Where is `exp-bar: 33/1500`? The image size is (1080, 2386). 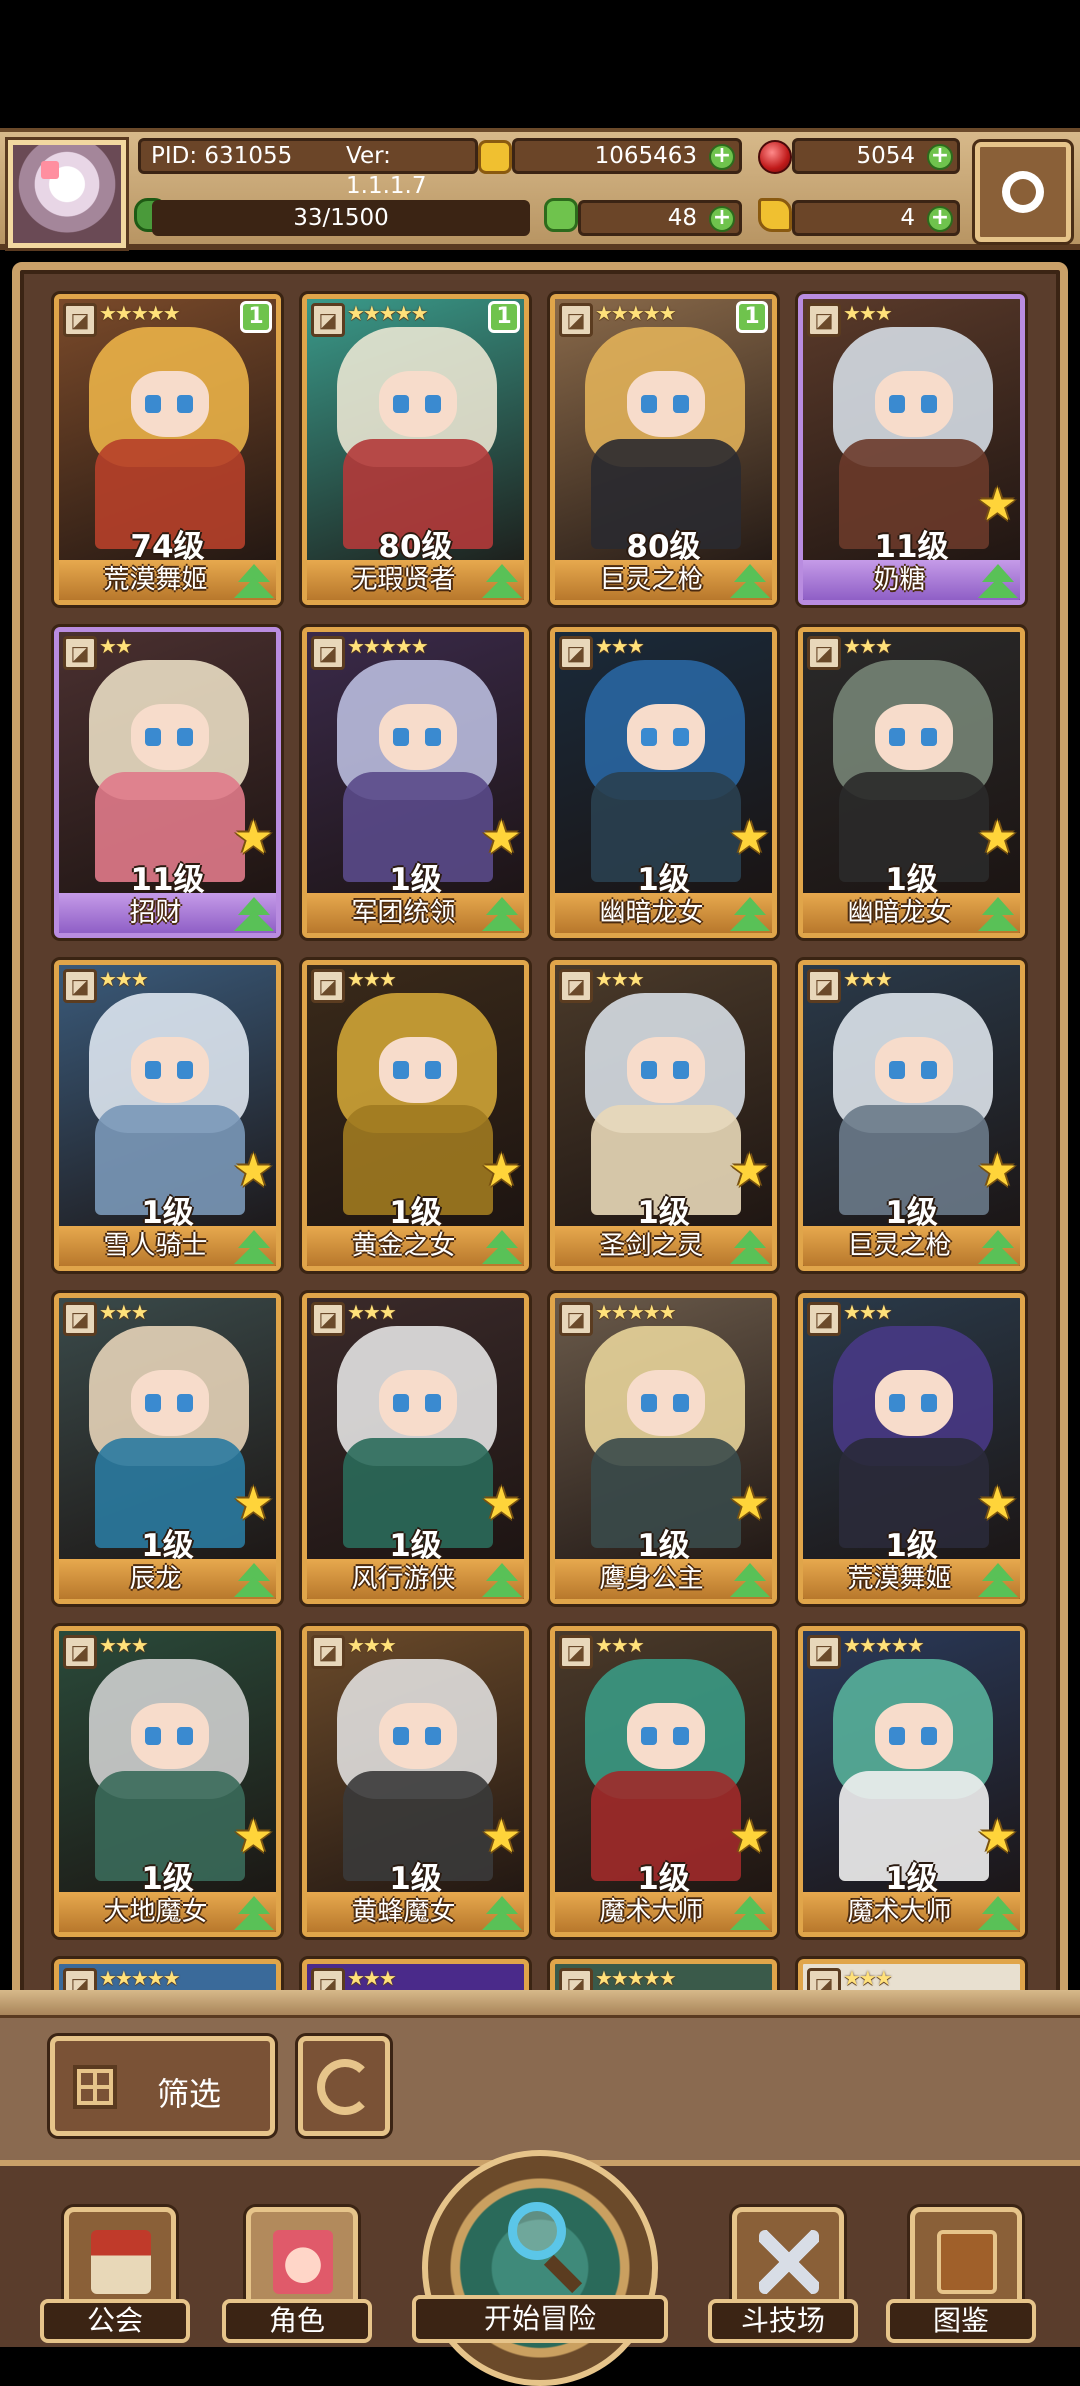
exp-bar: 33/1500 is located at coordinates (341, 218).